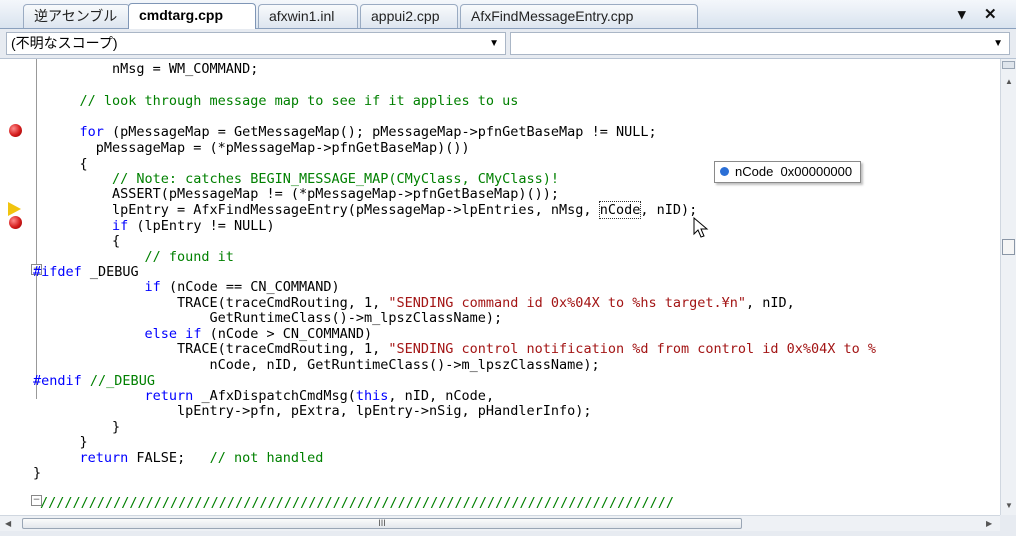 The image size is (1016, 536). Describe the element at coordinates (508, 44) in the screenshot. I see `scope-bar: (不明なスコープ) ▼ ▼` at that location.